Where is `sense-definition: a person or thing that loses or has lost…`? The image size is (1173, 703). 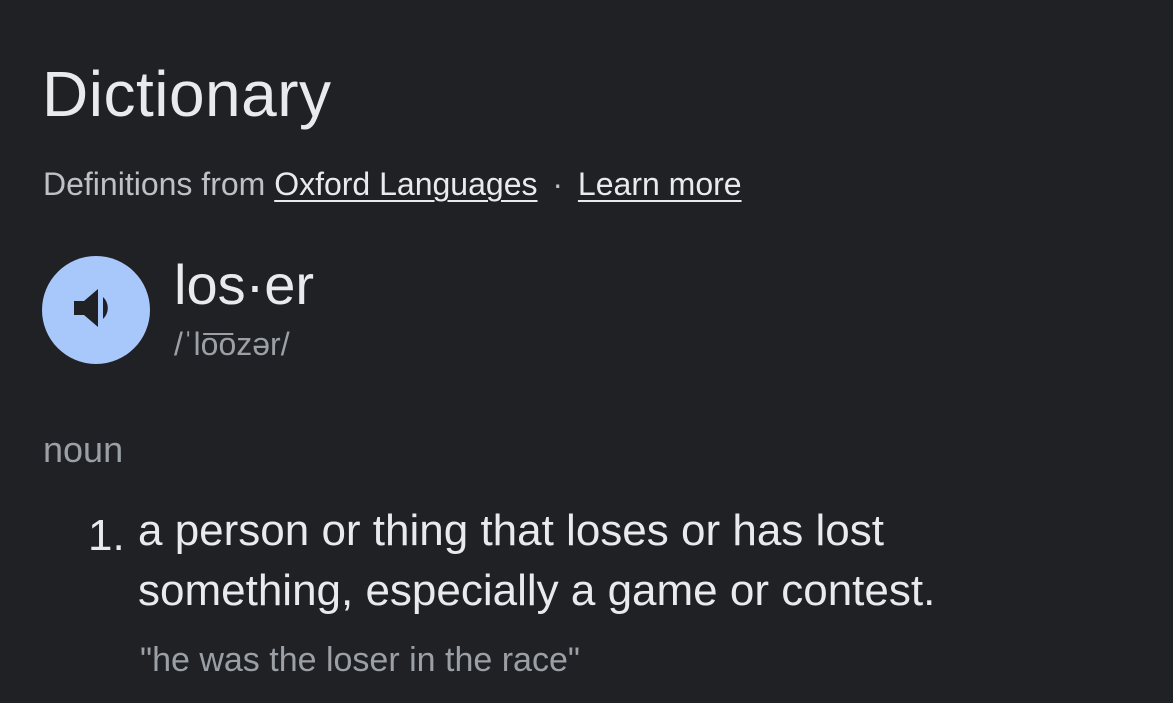 sense-definition: a person or thing that loses or has lost… is located at coordinates (537, 560).